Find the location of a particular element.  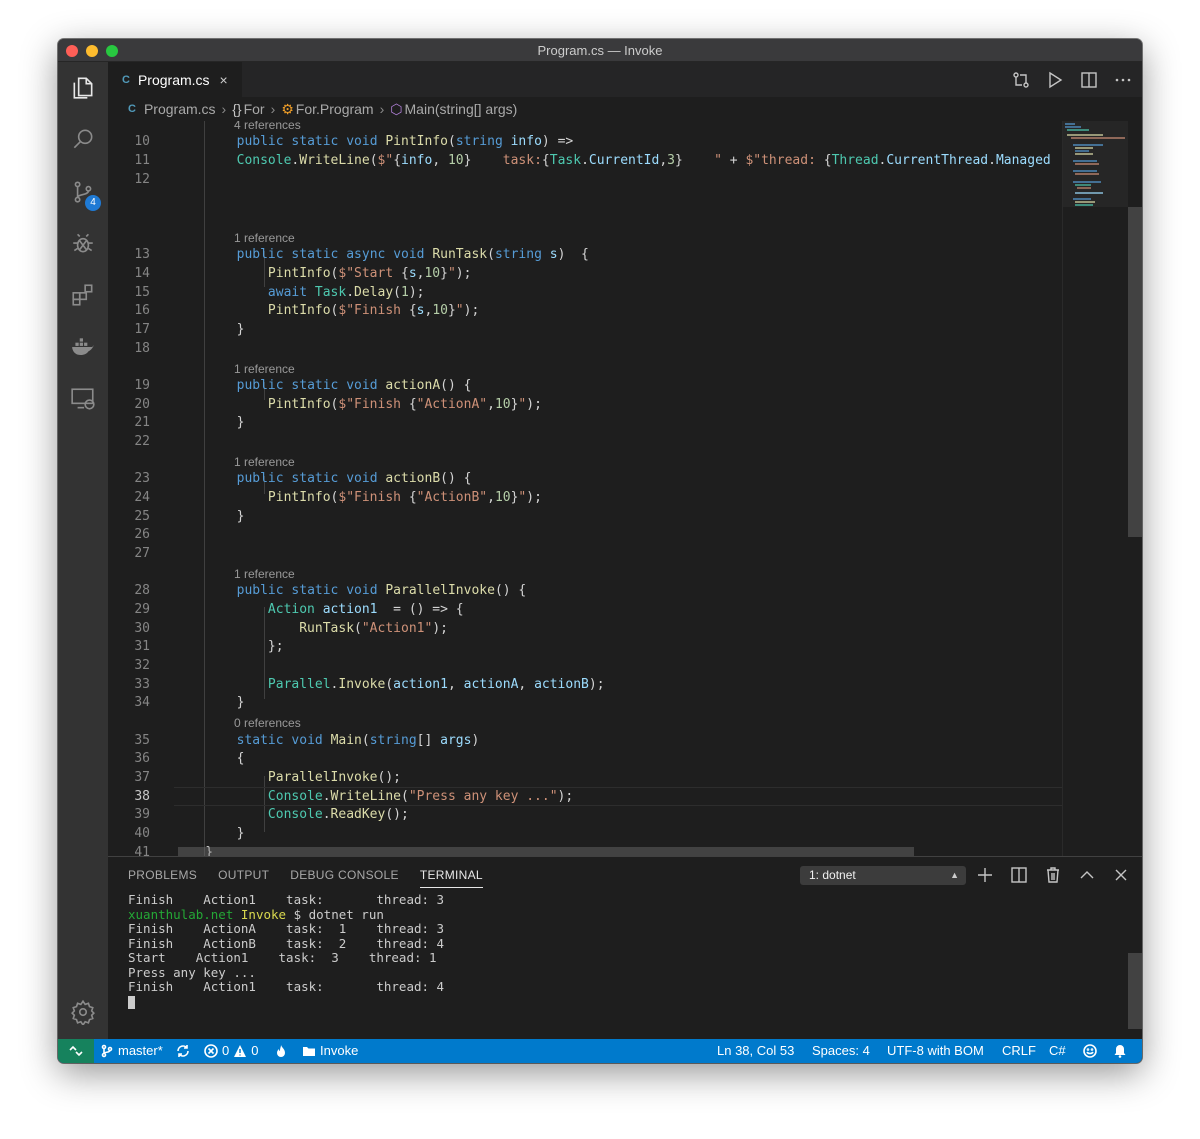

editor-tab-bar: C Program.cs × is located at coordinates (625, 79).